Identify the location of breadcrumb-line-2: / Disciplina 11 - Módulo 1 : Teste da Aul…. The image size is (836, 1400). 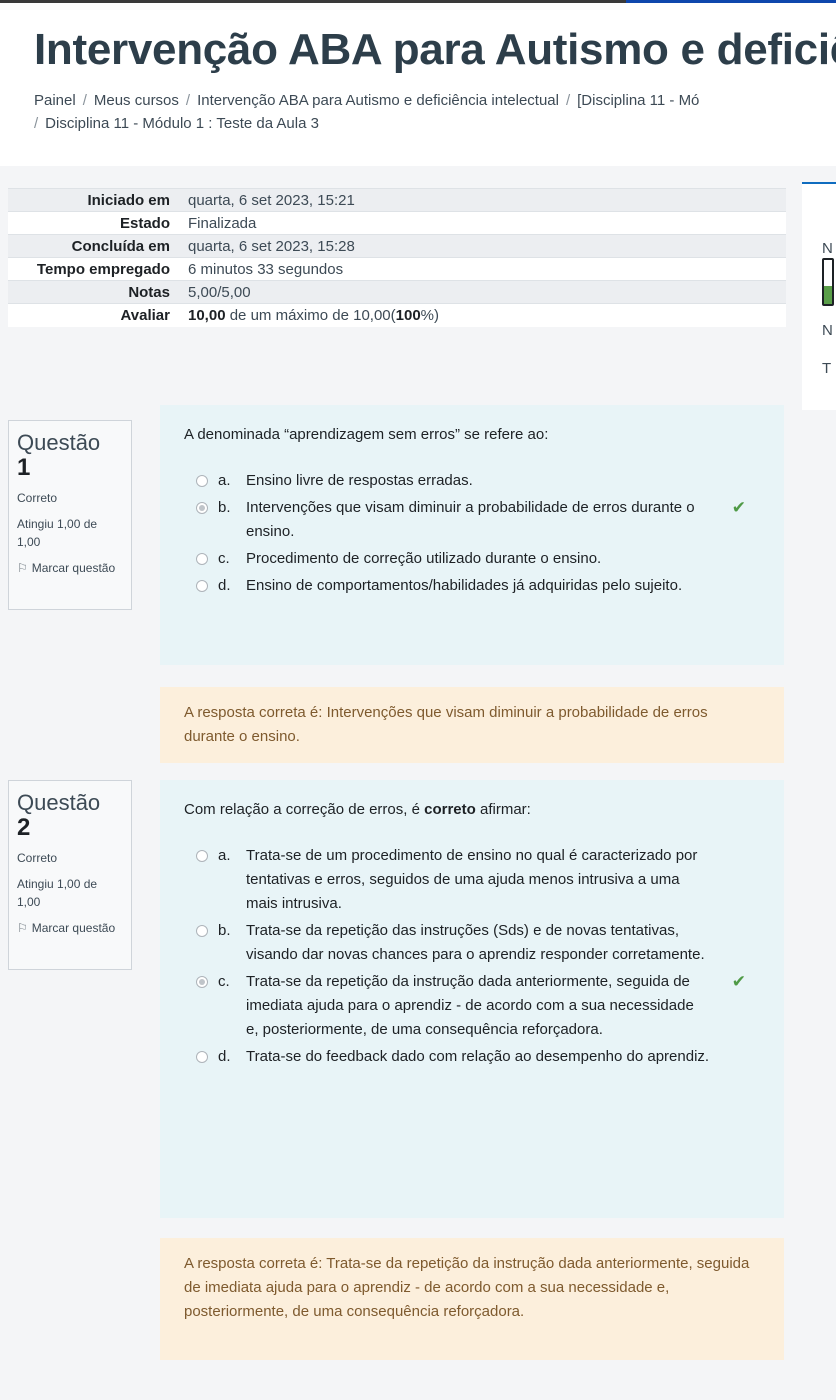
(435, 123).